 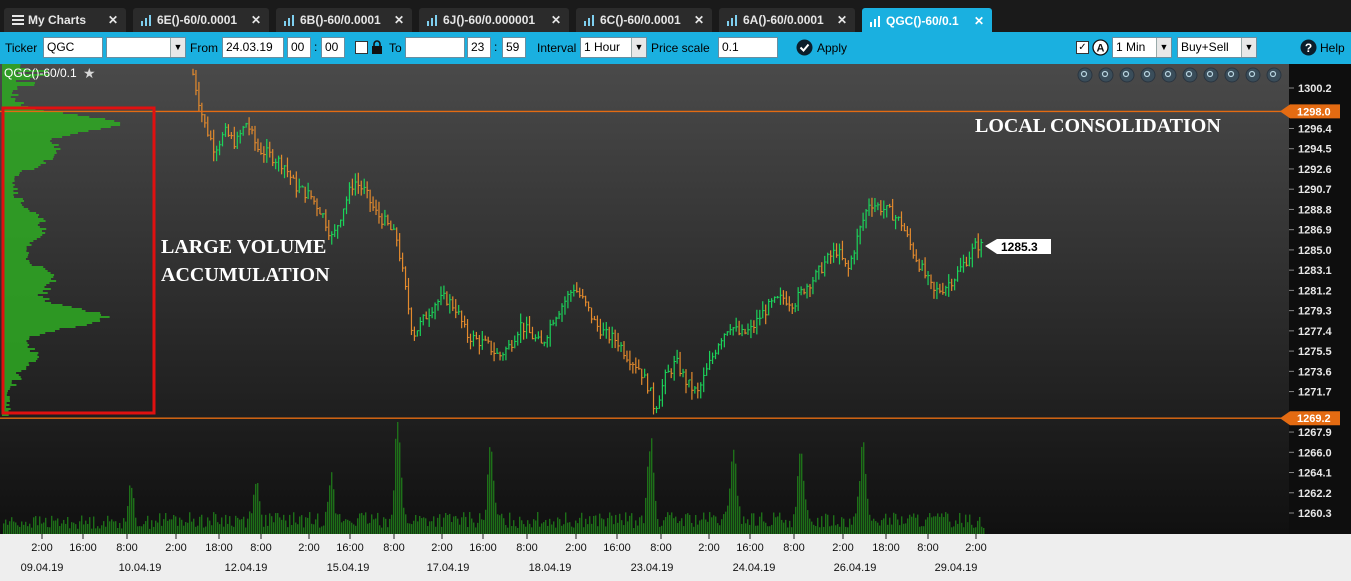 What do you see at coordinates (73, 47) in the screenshot?
I see `ticker-input: QGC` at bounding box center [73, 47].